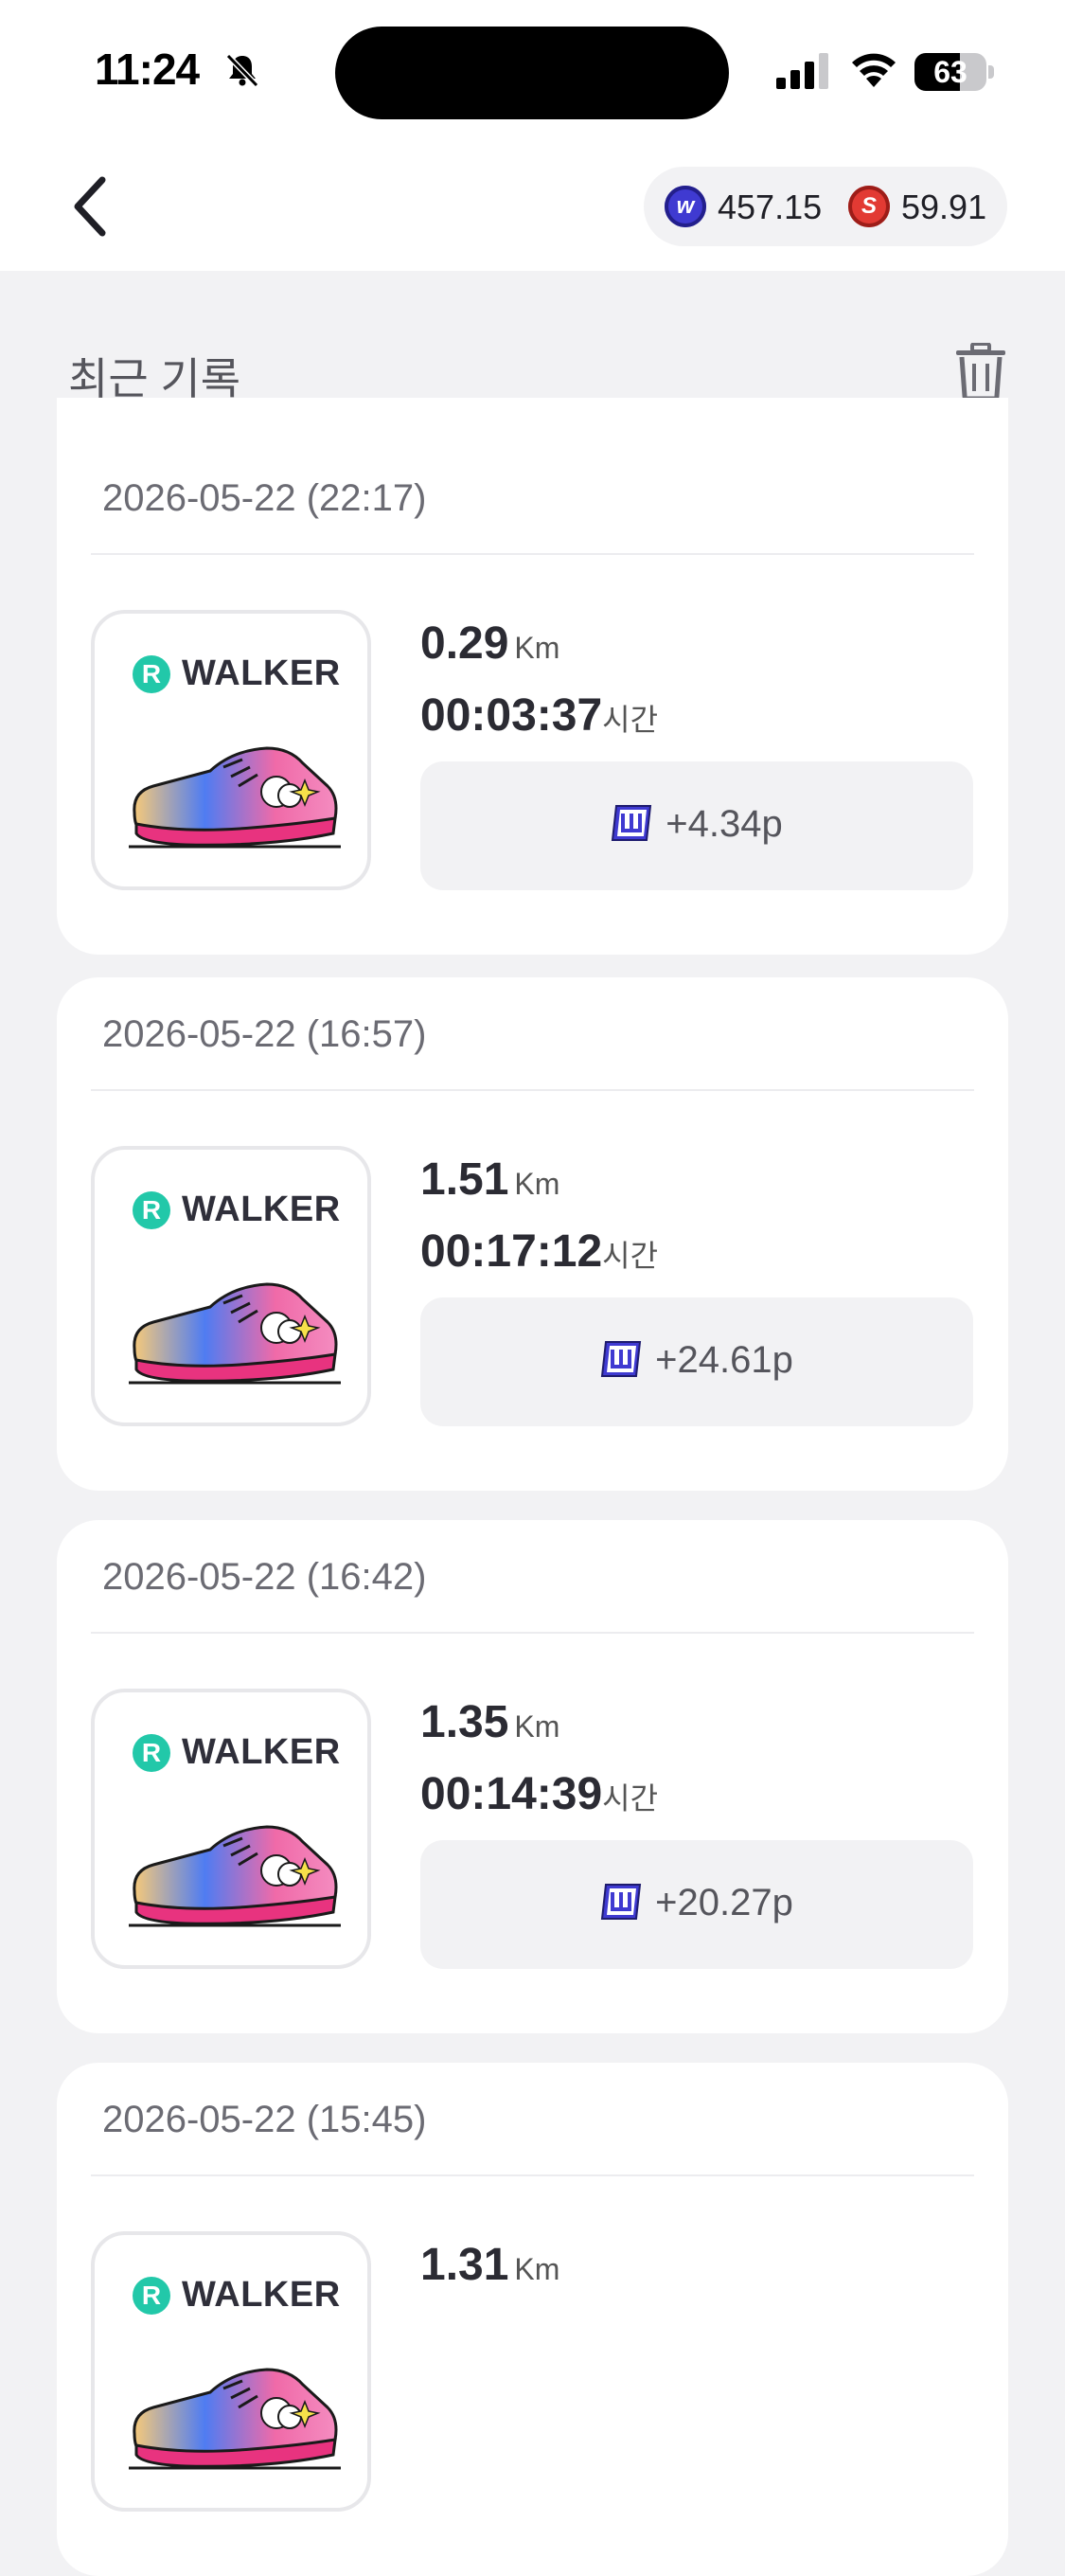 Image resolution: width=1065 pixels, height=2576 pixels. What do you see at coordinates (511, 1251) in the screenshot?
I see `duration-value: 00:17:12` at bounding box center [511, 1251].